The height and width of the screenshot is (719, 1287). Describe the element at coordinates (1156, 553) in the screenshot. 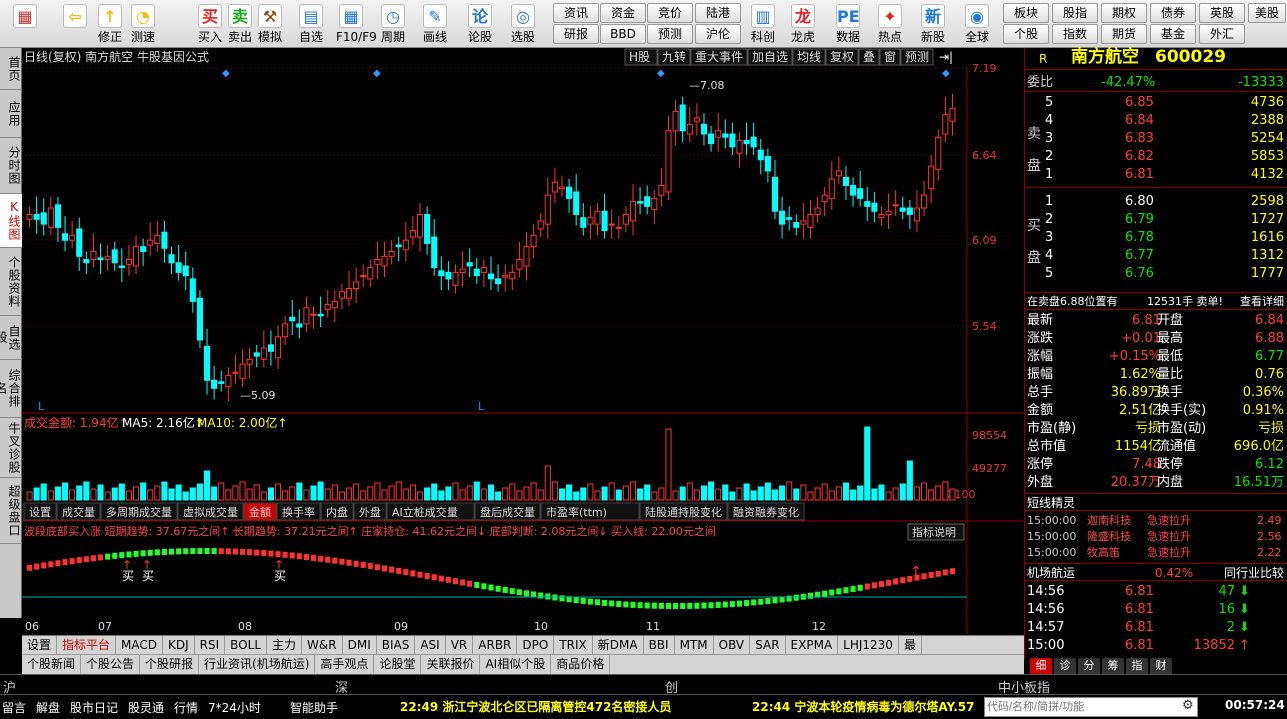

I see `short-item: 15:00:00 牧高笛 急速拉升 2.22` at that location.